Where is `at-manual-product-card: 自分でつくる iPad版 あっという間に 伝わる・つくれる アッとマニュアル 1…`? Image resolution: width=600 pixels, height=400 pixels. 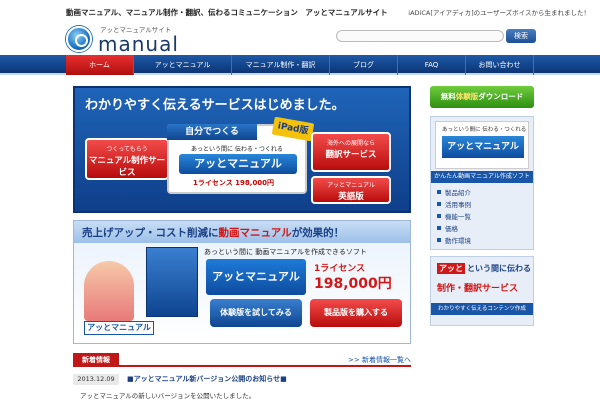
at-manual-product-card: 自分でつくる iPad版 あっという間に 伝わる・つくれる アッとマニュアル 1… is located at coordinates (241, 155).